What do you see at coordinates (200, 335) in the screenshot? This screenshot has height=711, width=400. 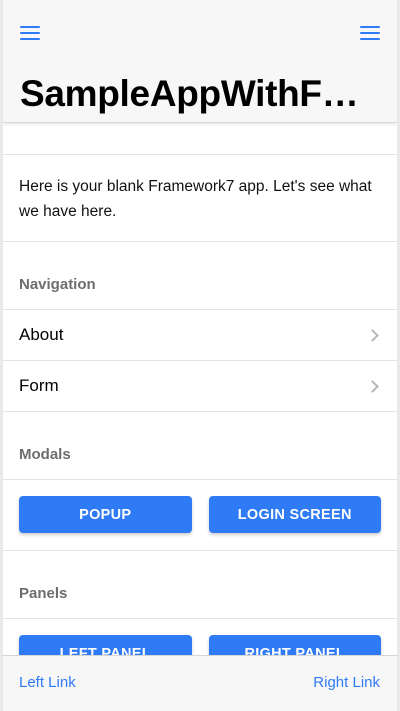 I see `list-item-about: About` at bounding box center [200, 335].